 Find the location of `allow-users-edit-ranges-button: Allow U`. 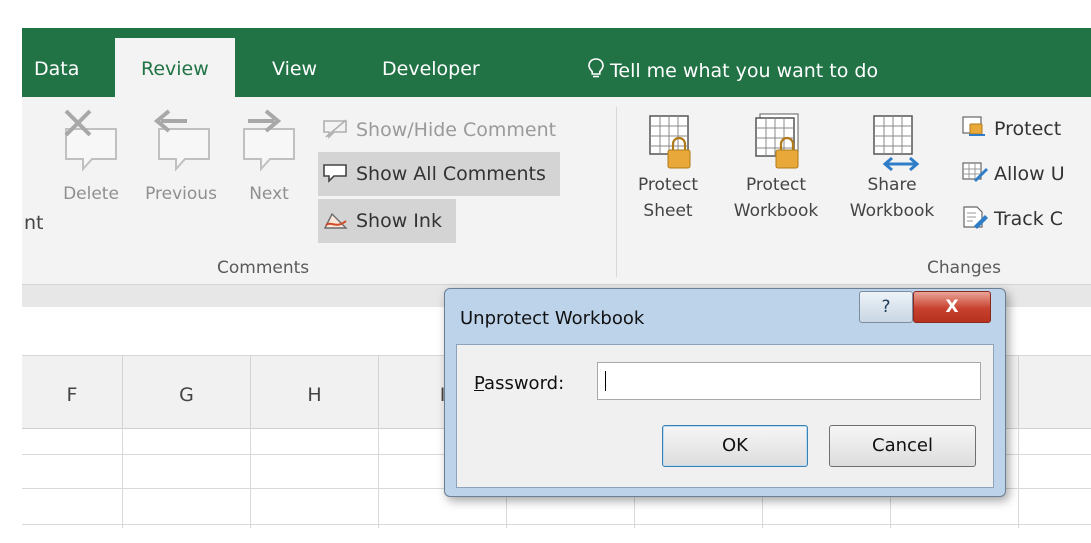

allow-users-edit-ranges-button: Allow U is located at coordinates (1012, 172).